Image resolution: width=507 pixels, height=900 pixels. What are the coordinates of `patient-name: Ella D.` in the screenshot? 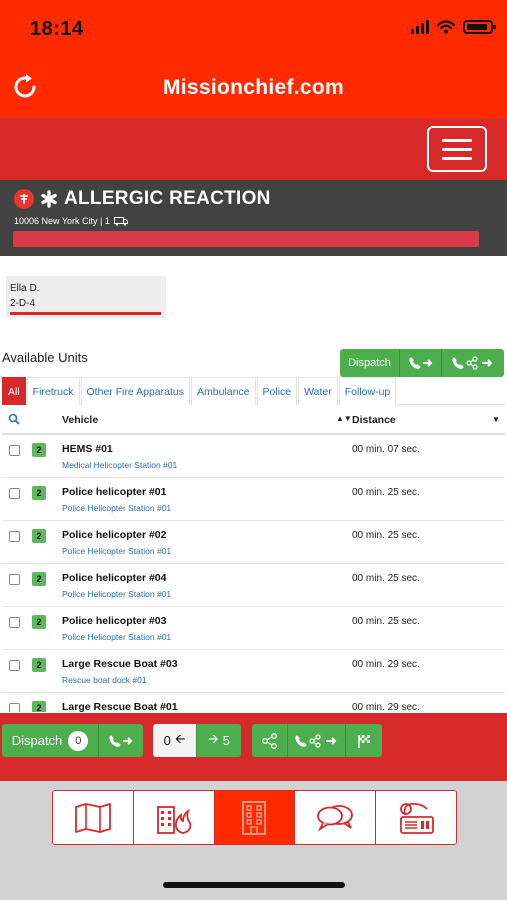 It's located at (25, 288).